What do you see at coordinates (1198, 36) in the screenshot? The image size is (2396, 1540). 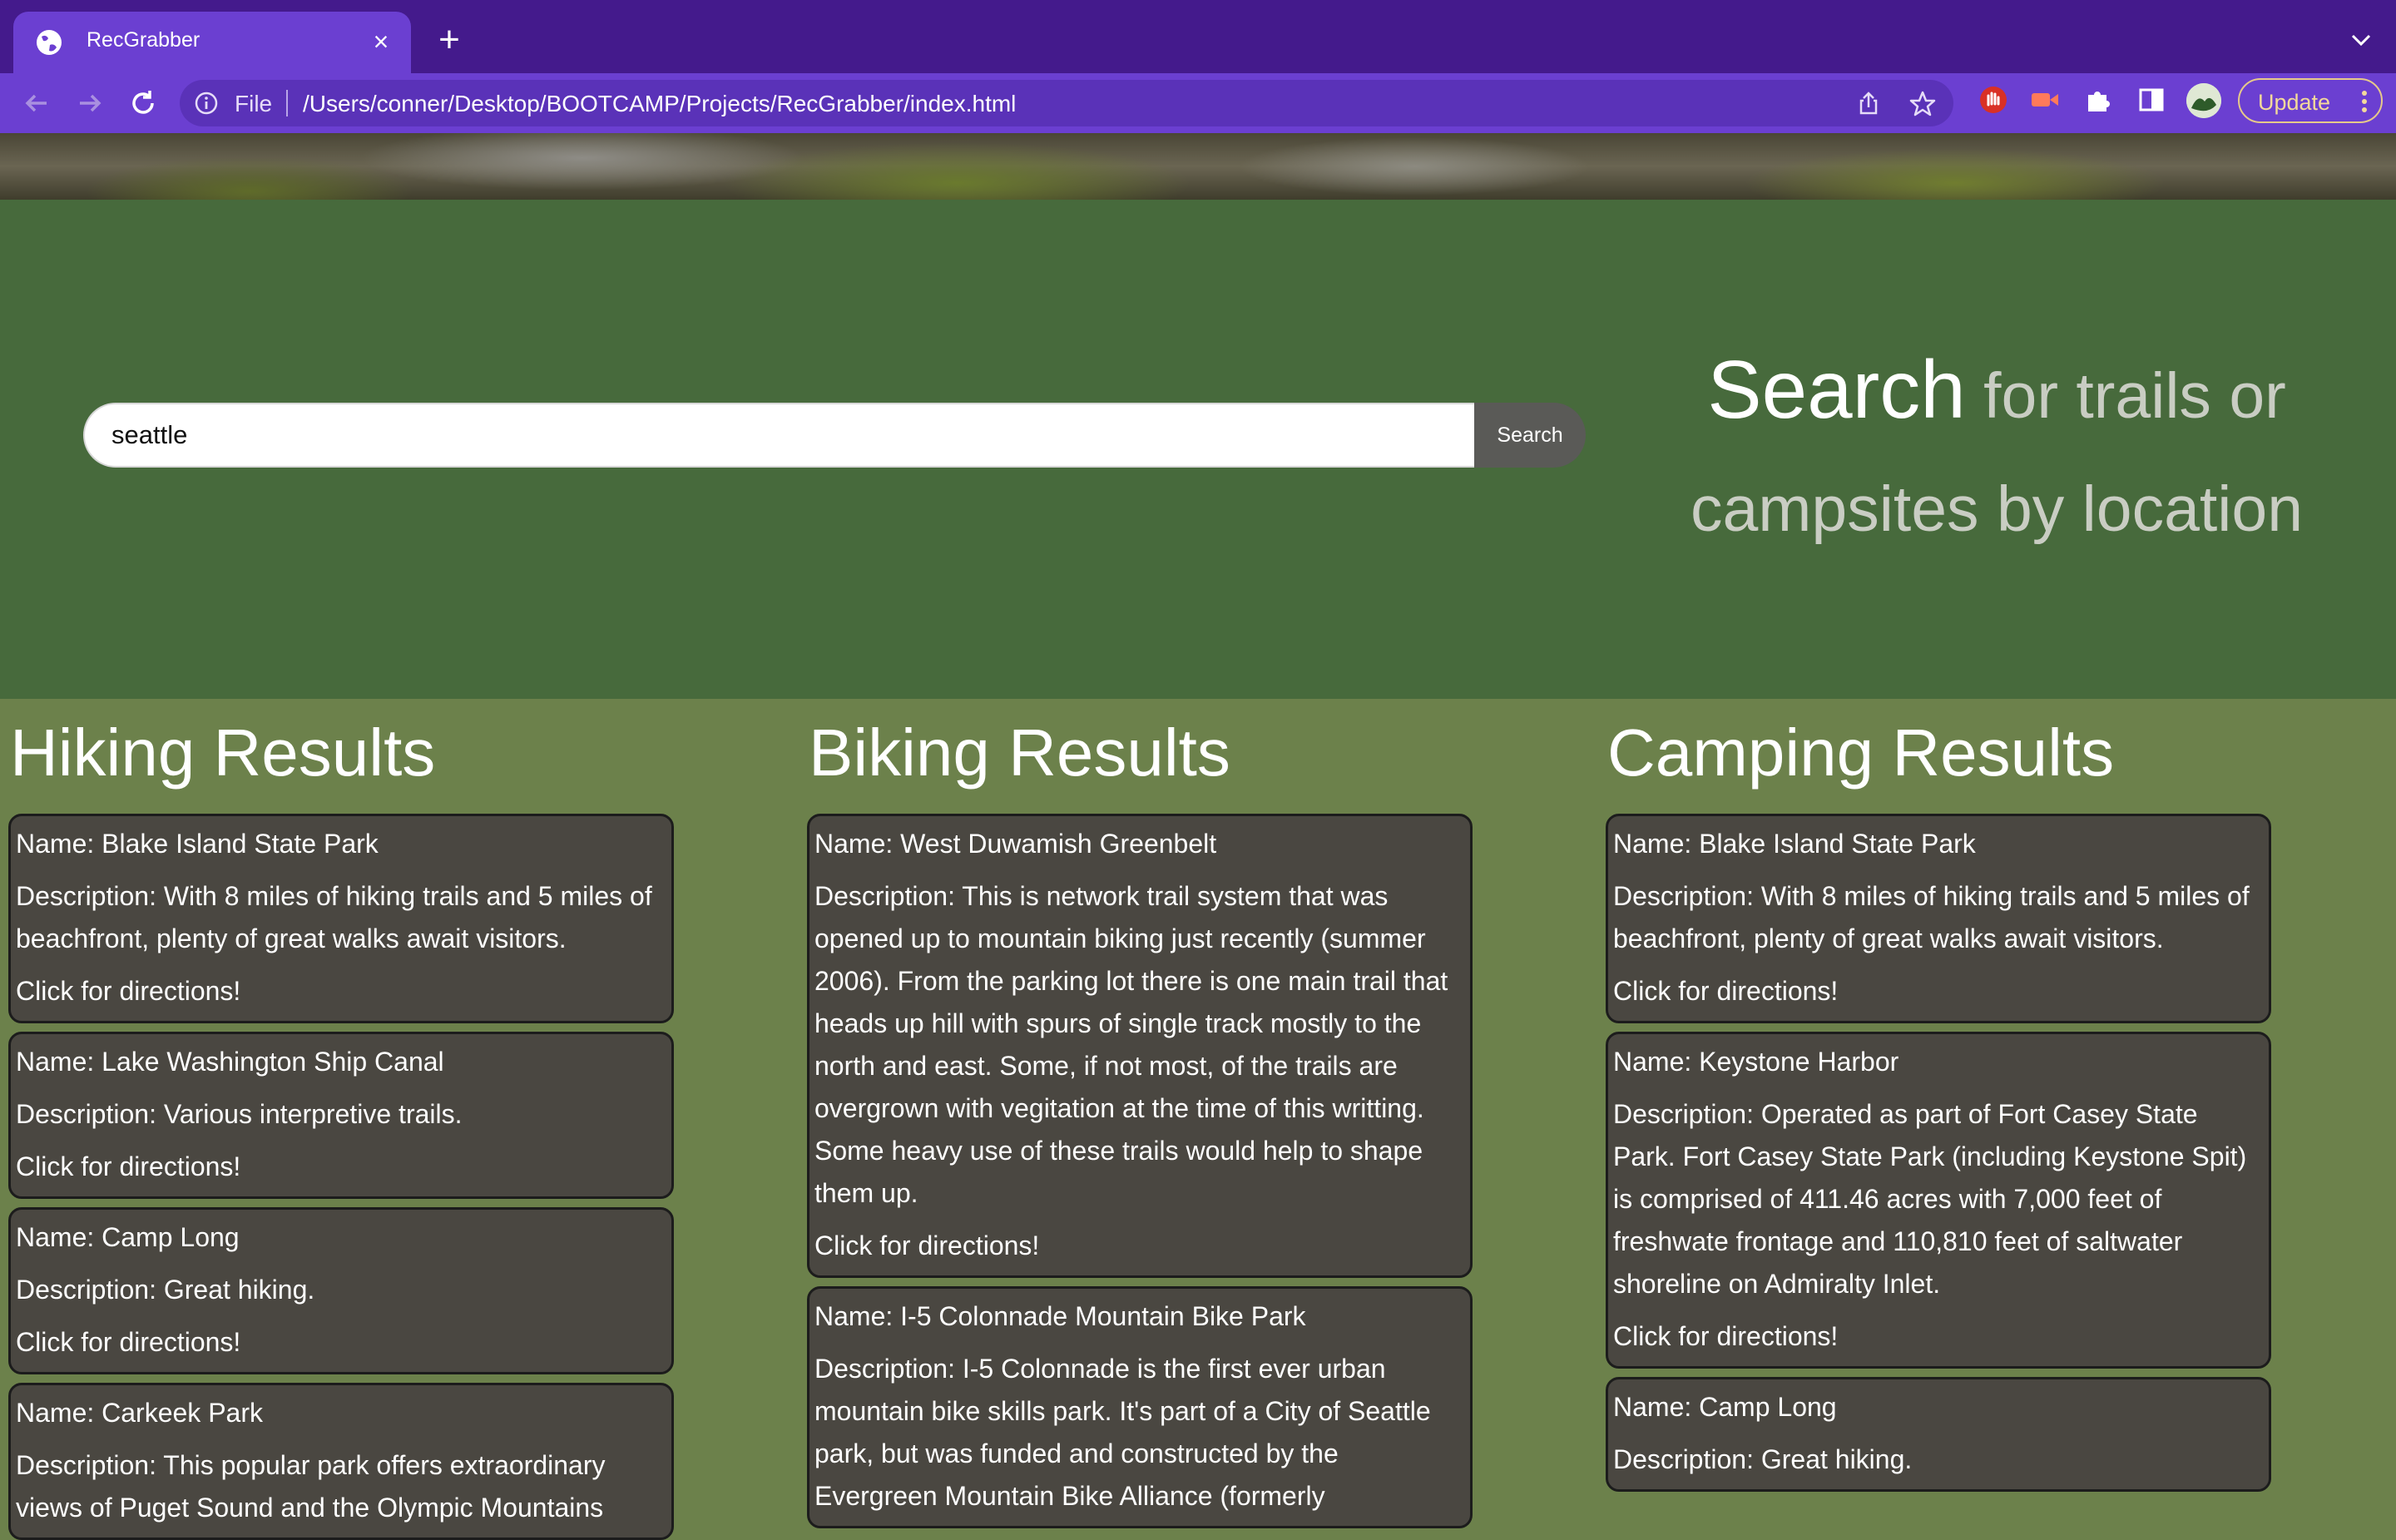 I see `browser-tab-strip: RecGrabber × +` at bounding box center [1198, 36].